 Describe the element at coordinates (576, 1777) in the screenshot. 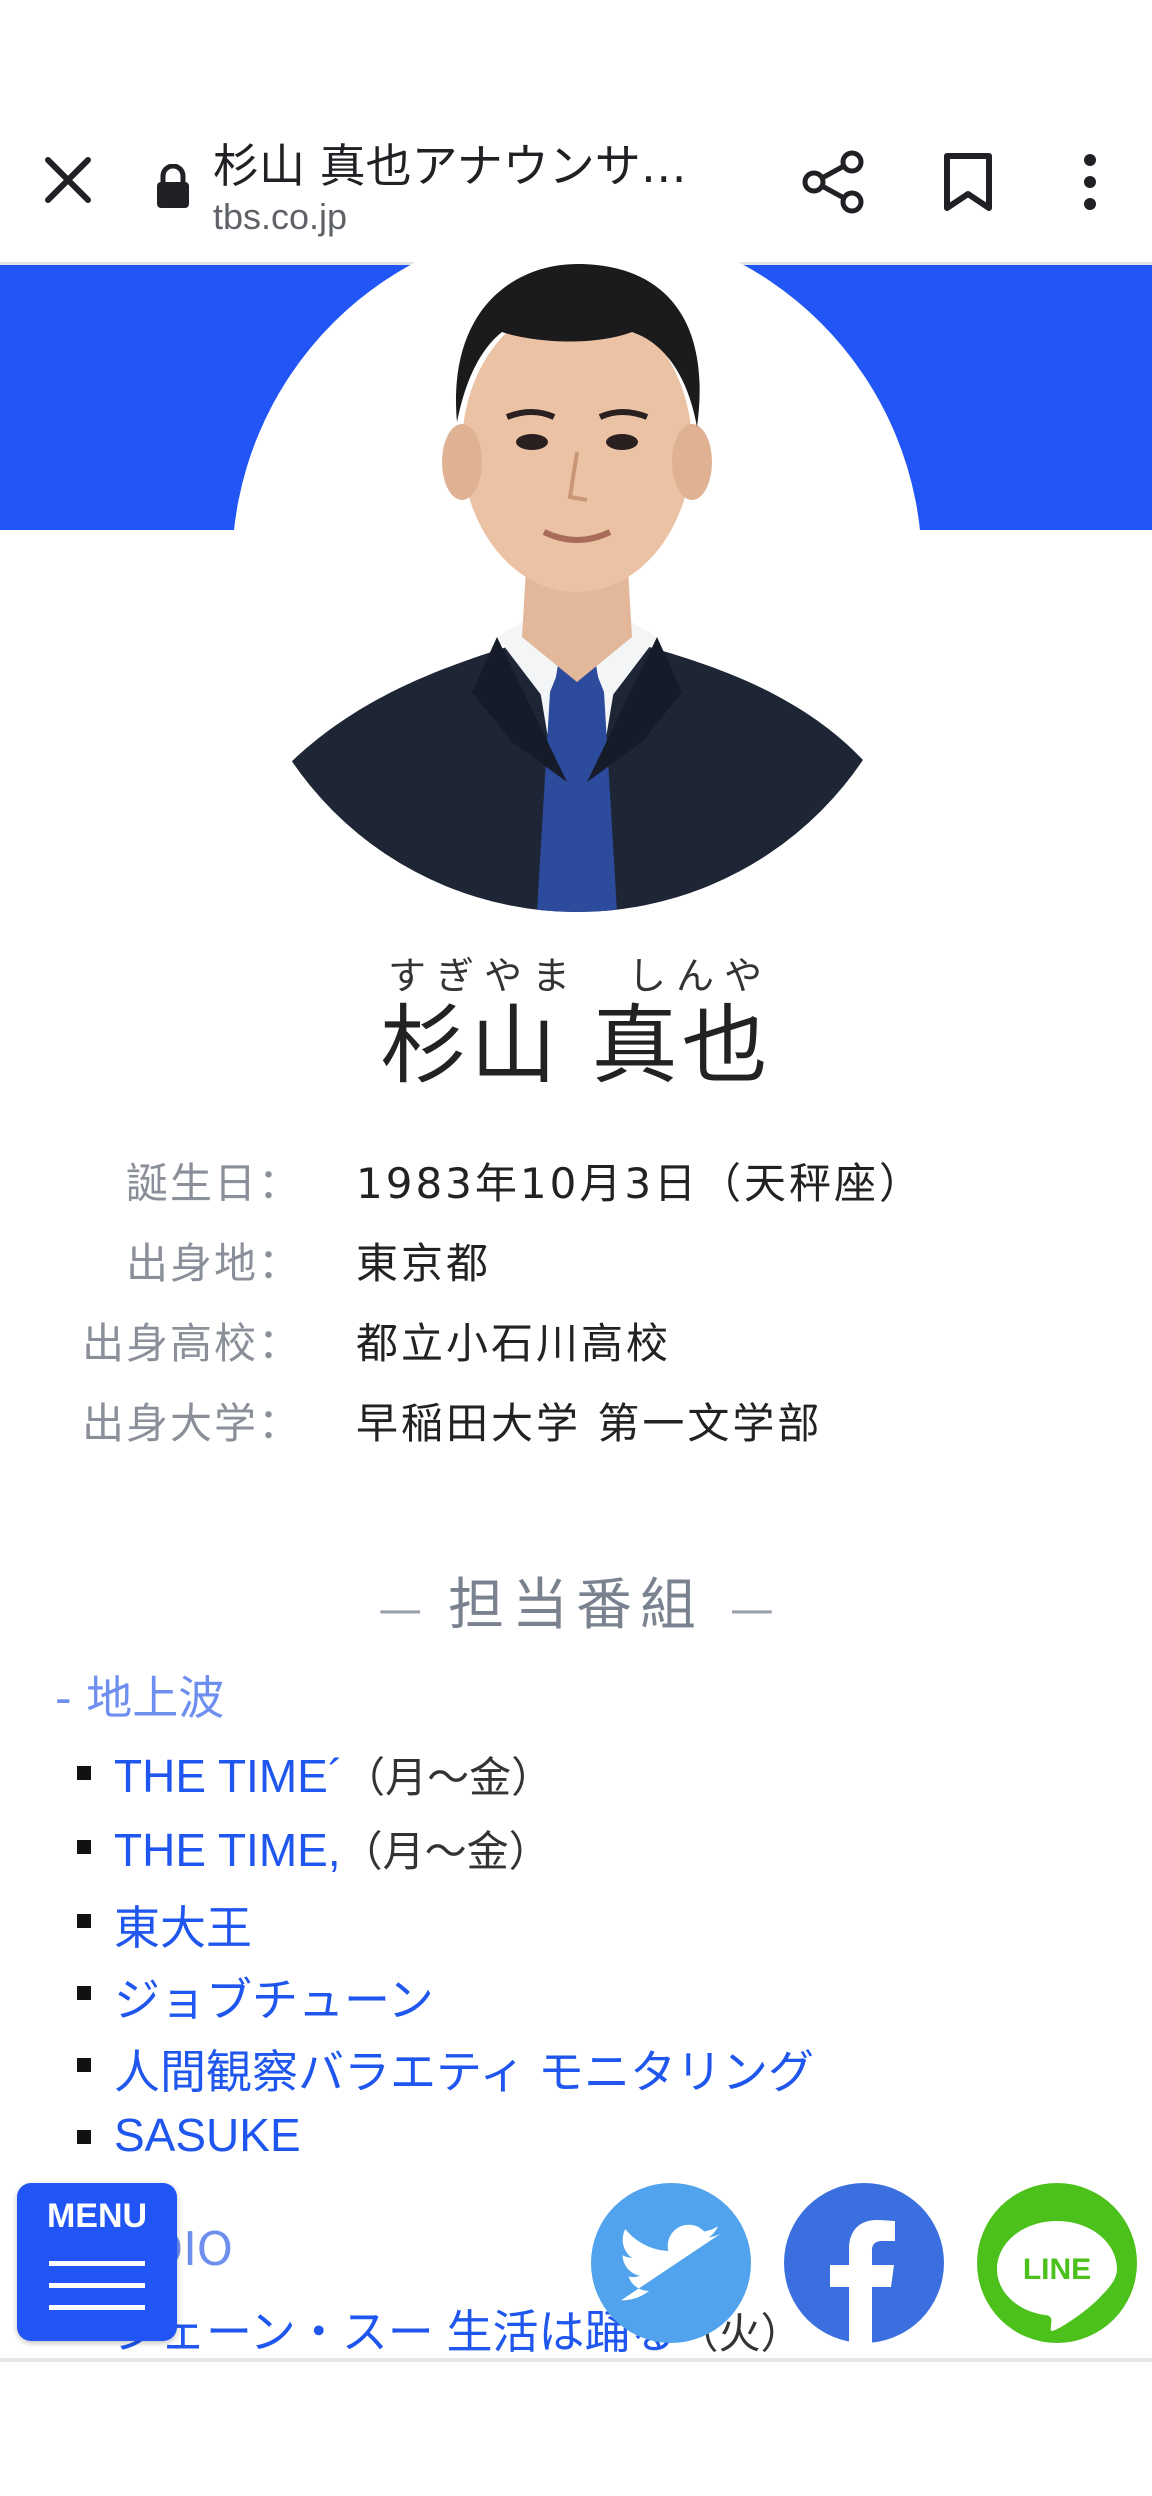

I see `list-item: THE TIME´（月〜金）` at that location.